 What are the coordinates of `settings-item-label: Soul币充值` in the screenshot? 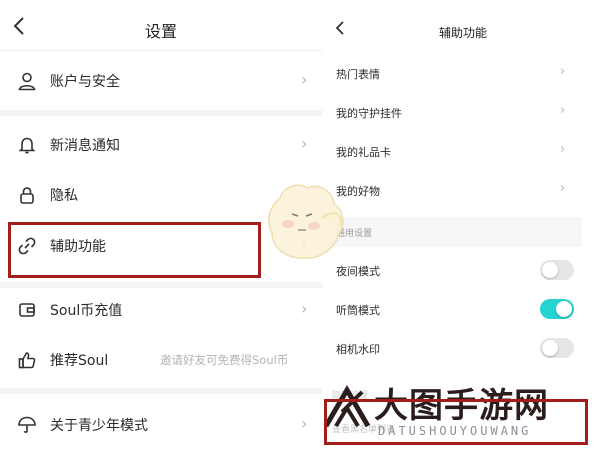 It's located at (86, 311).